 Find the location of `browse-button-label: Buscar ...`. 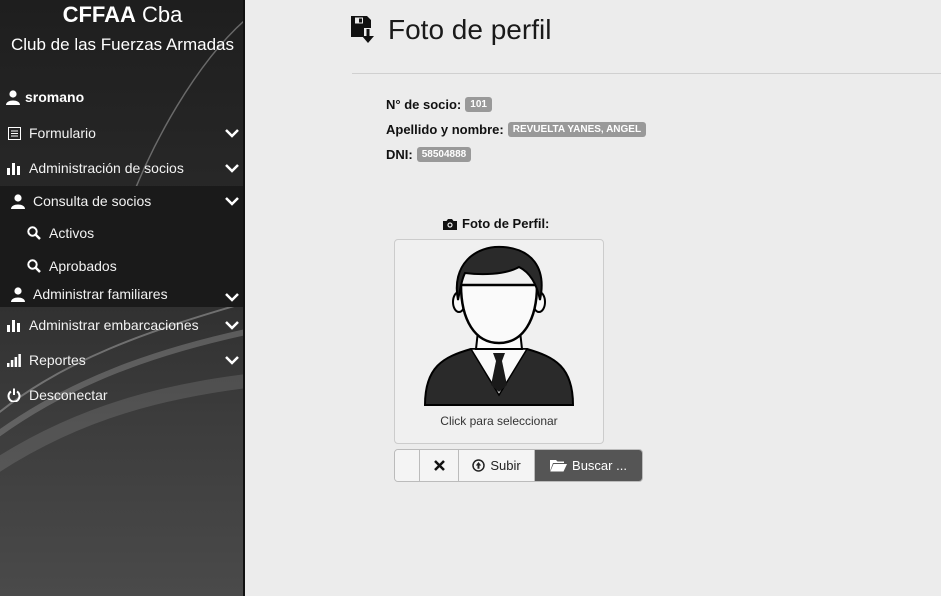

browse-button-label: Buscar ... is located at coordinates (599, 465).